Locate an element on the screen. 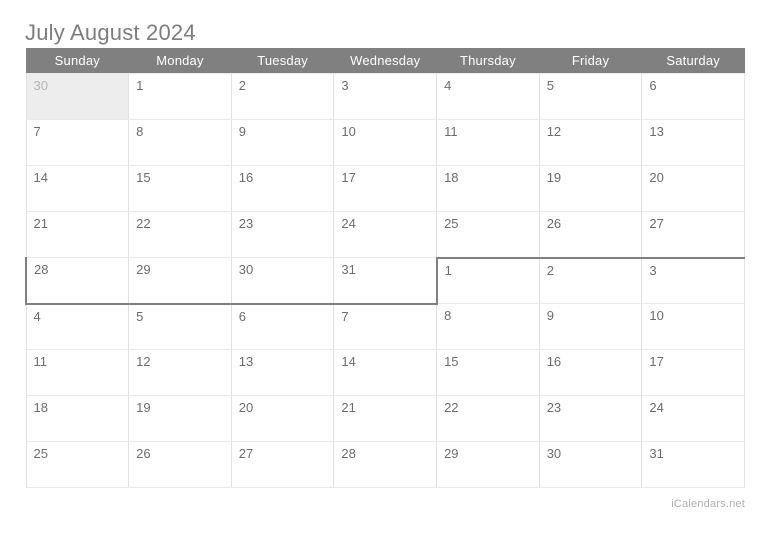 The width and height of the screenshot is (768, 543). day-number: 31 is located at coordinates (348, 269).